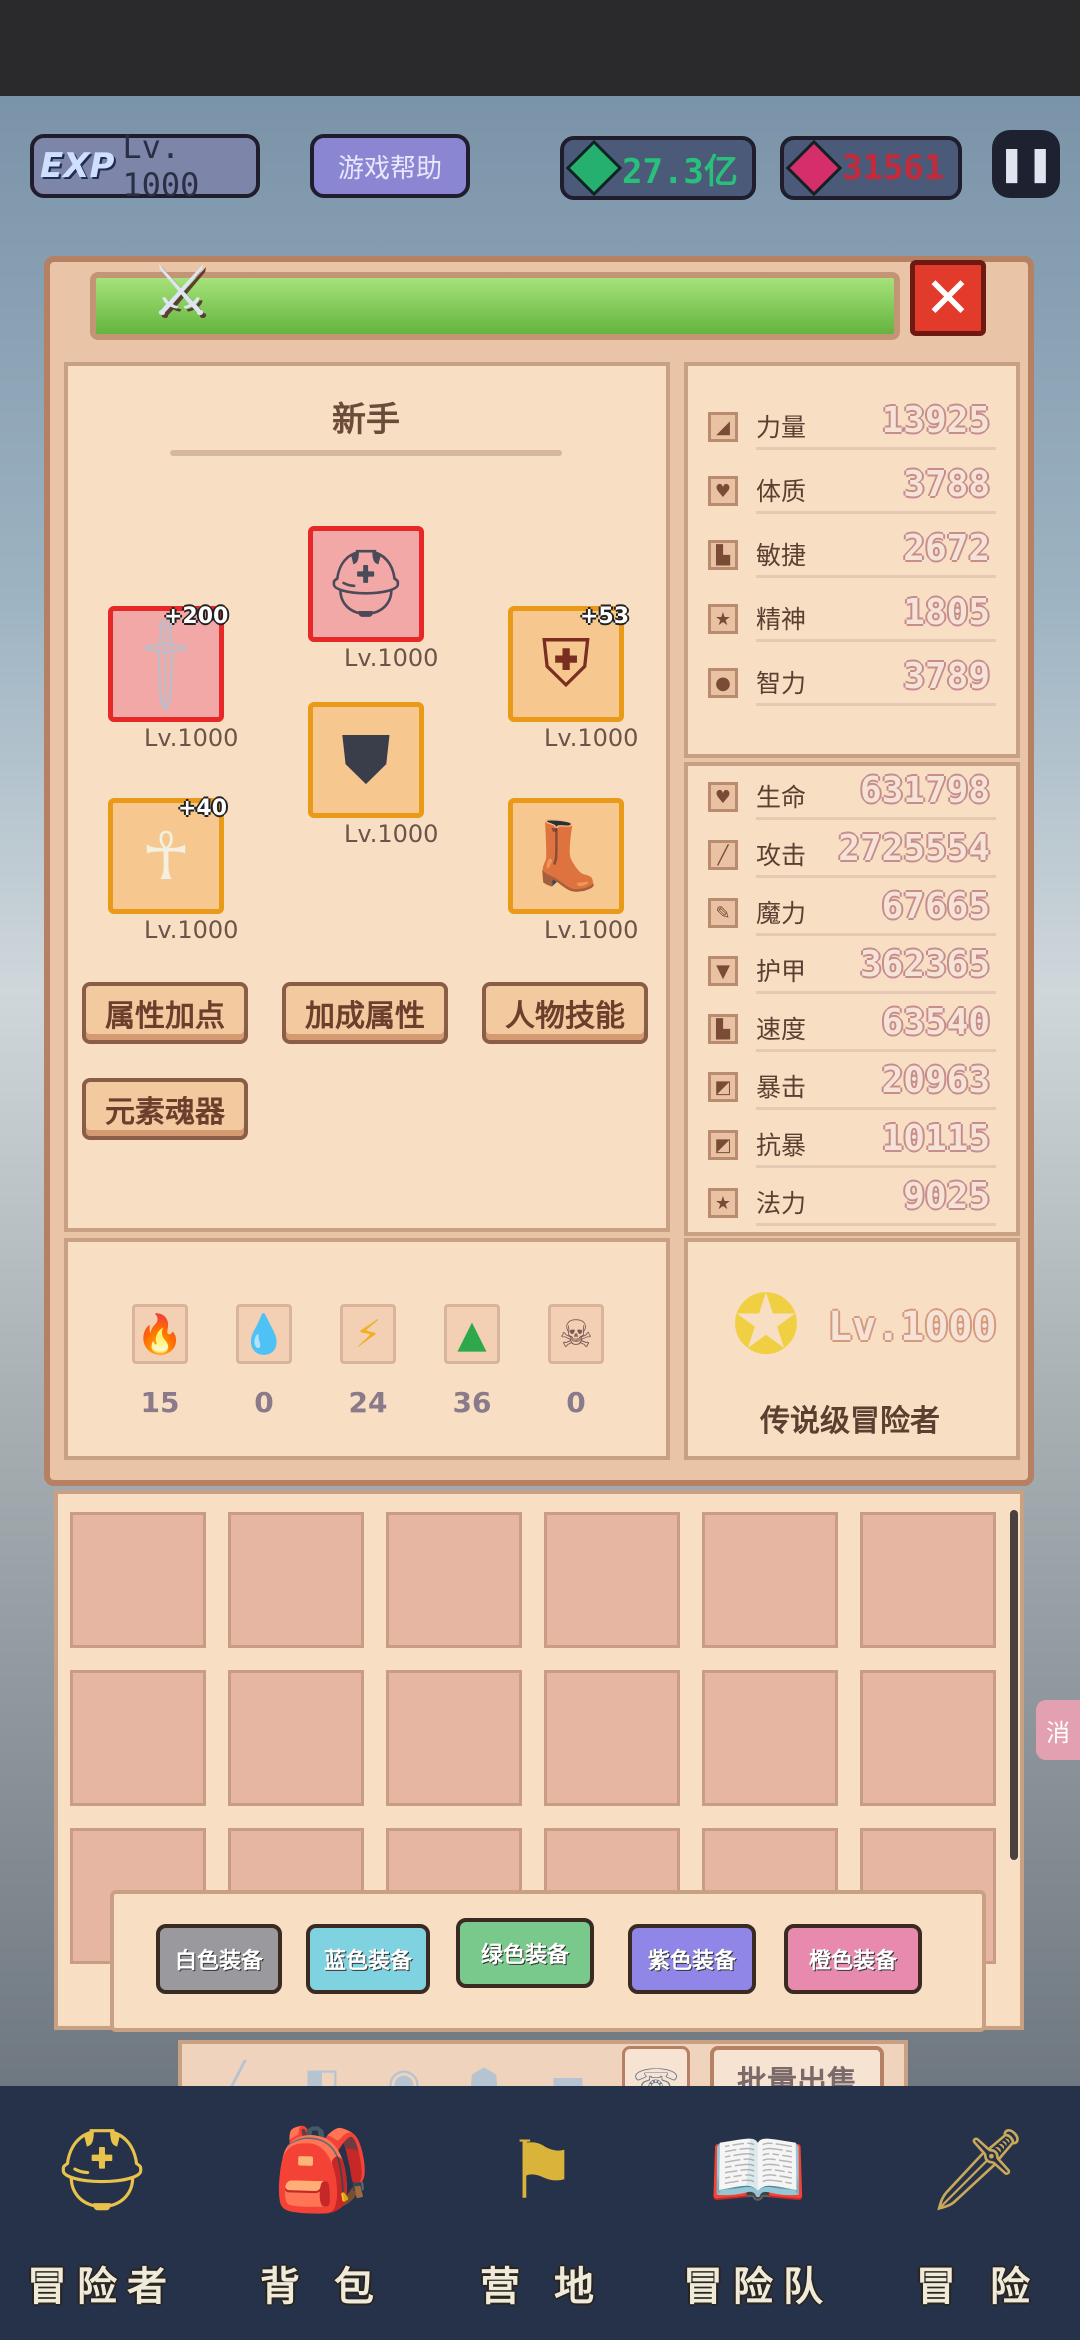  What do you see at coordinates (525, 1953) in the screenshot?
I see `filter-green-button: 绿色装备` at bounding box center [525, 1953].